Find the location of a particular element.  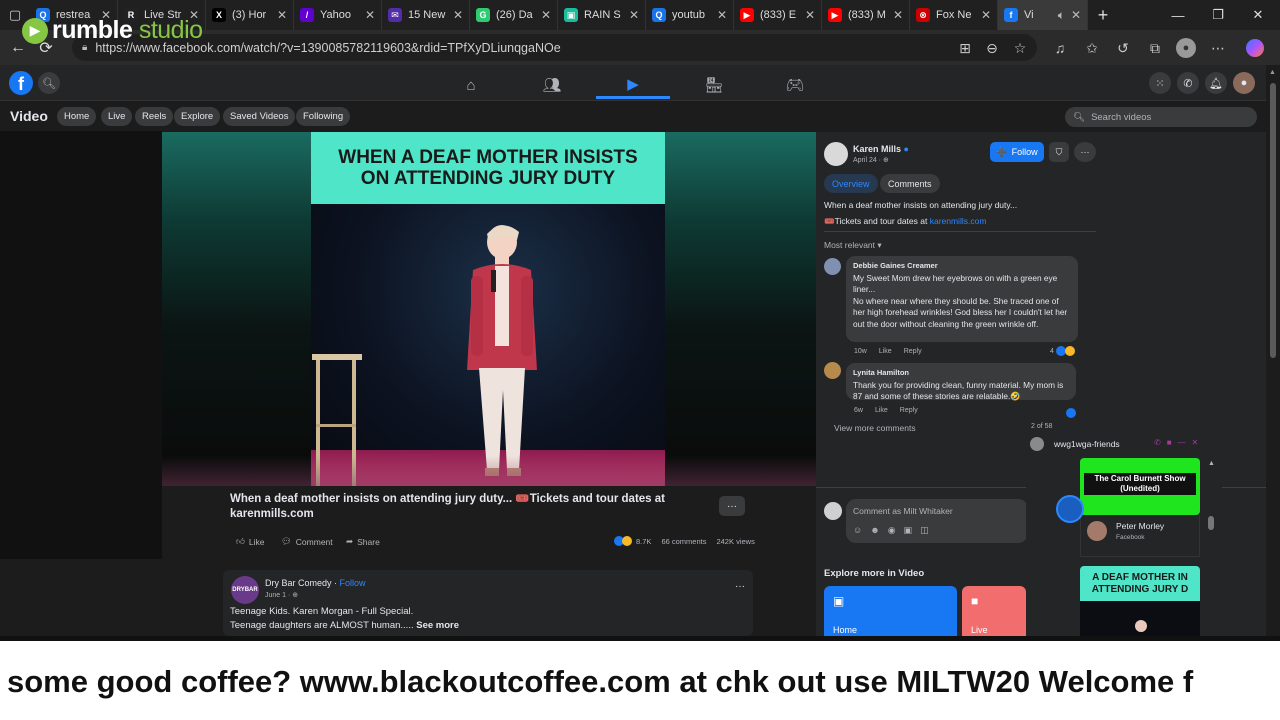

minimize-chat-icon: — is located at coordinates (1182, 442).